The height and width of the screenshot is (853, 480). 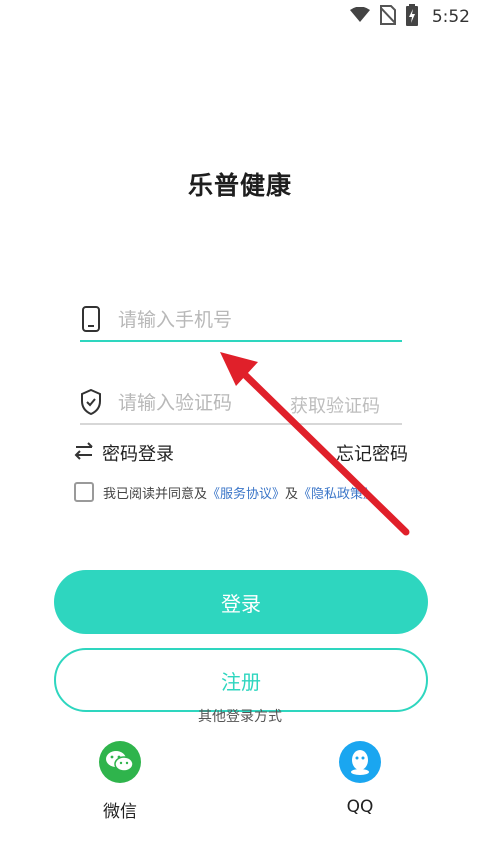 What do you see at coordinates (388, 17) in the screenshot?
I see `no-sim-icon` at bounding box center [388, 17].